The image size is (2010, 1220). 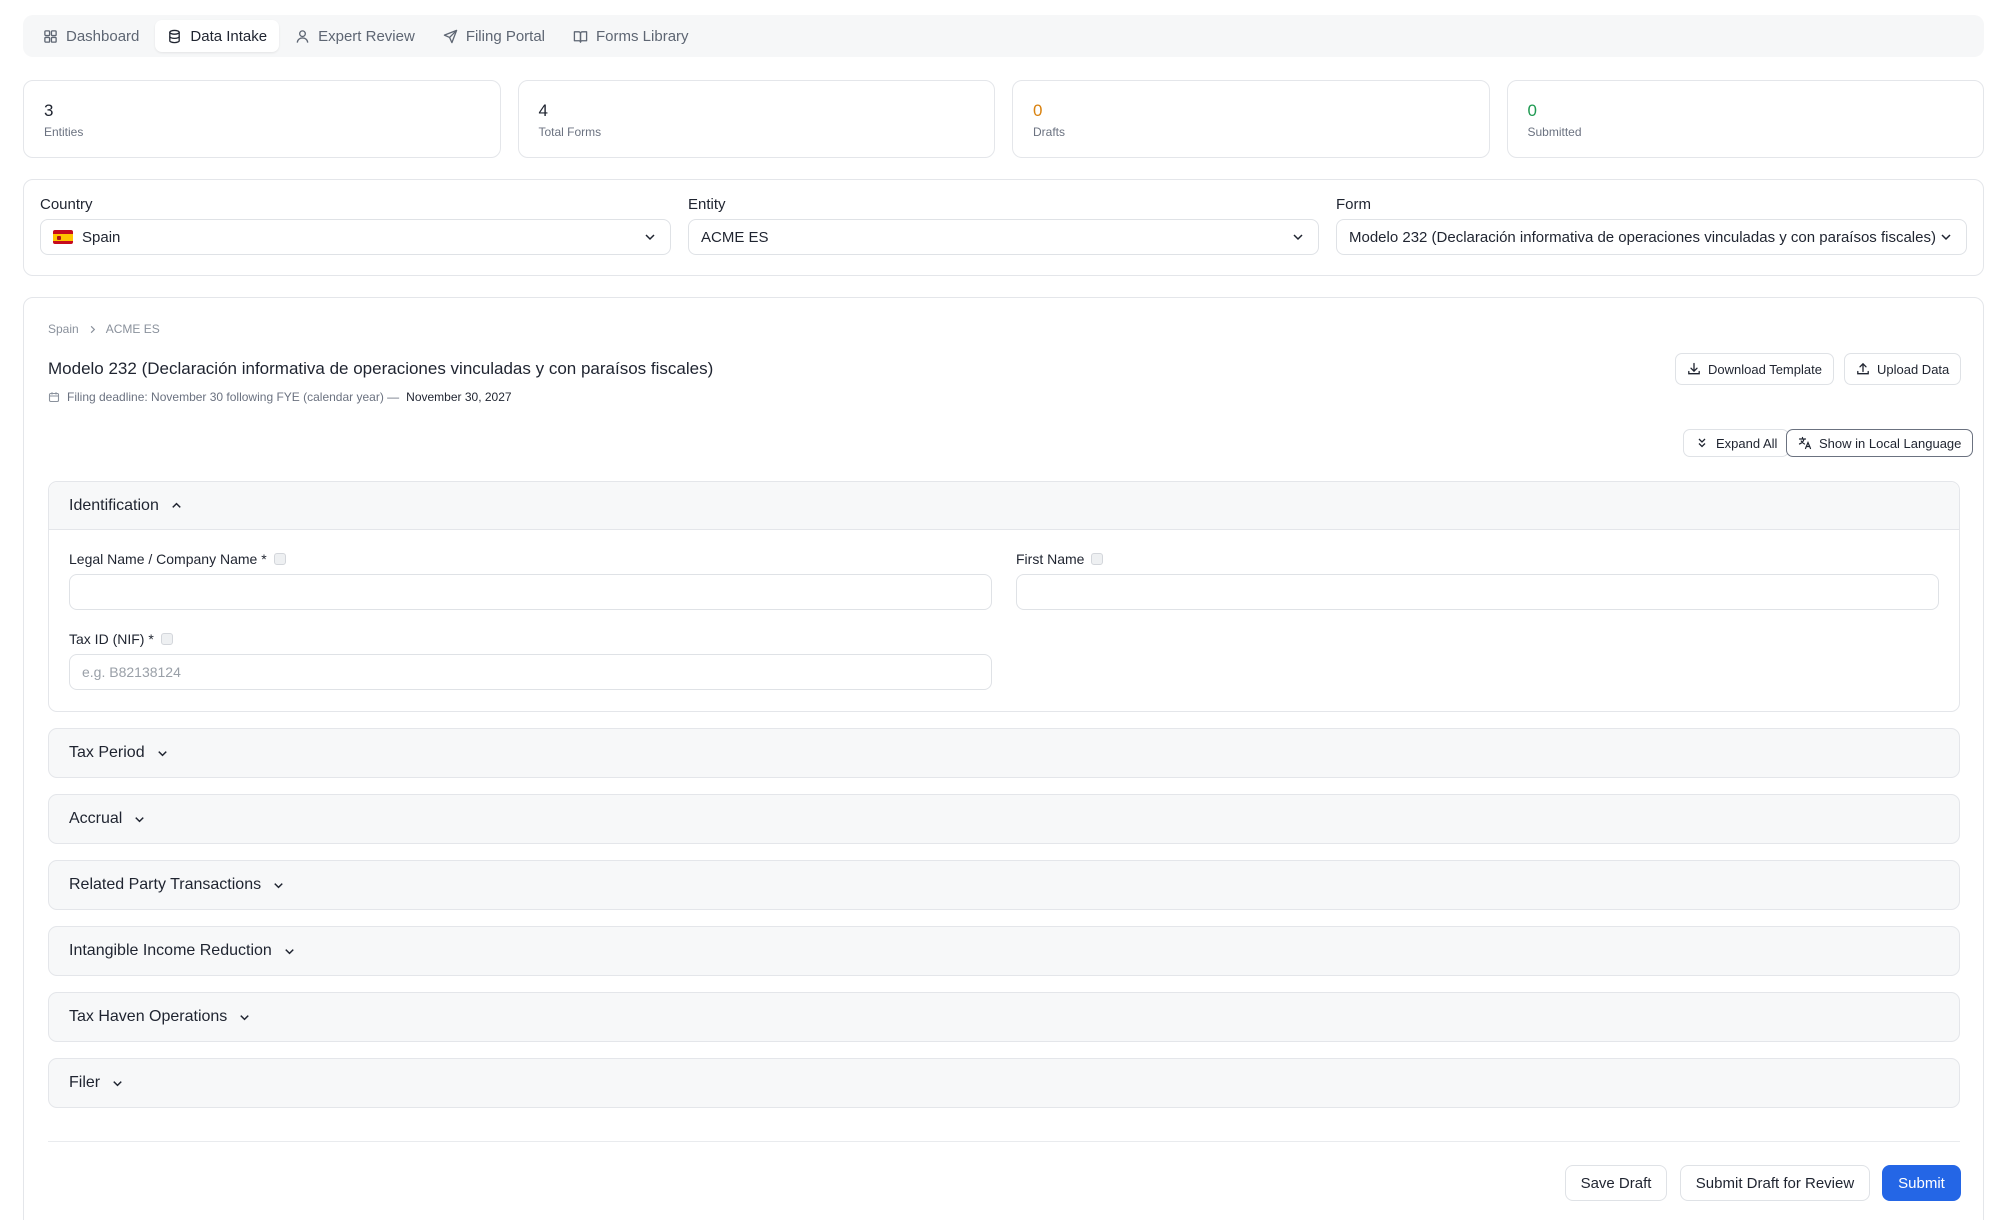 What do you see at coordinates (168, 559) in the screenshot?
I see `legal-name-label-text: Legal Name / Company Name *` at bounding box center [168, 559].